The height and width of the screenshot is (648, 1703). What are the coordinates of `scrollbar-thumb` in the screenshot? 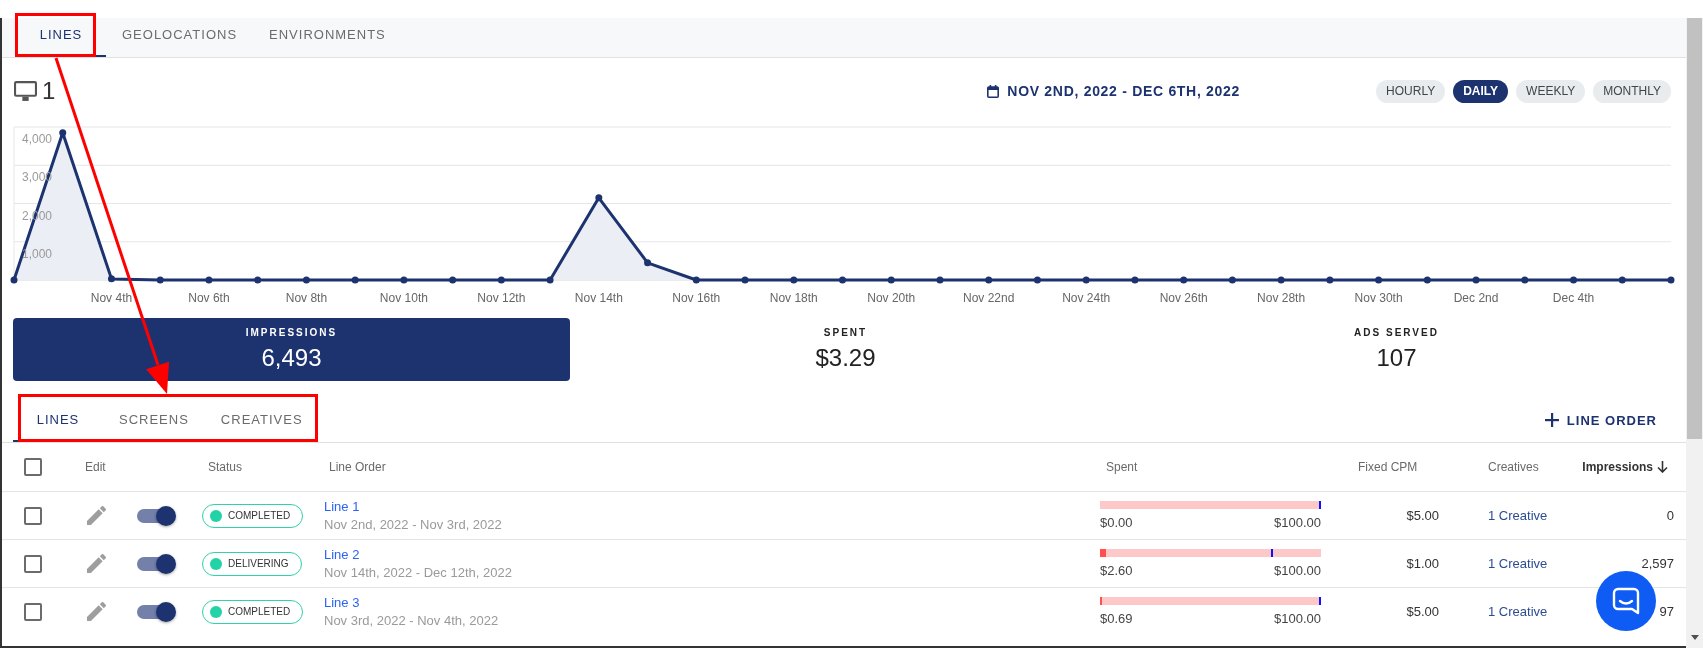 It's located at (1694, 228).